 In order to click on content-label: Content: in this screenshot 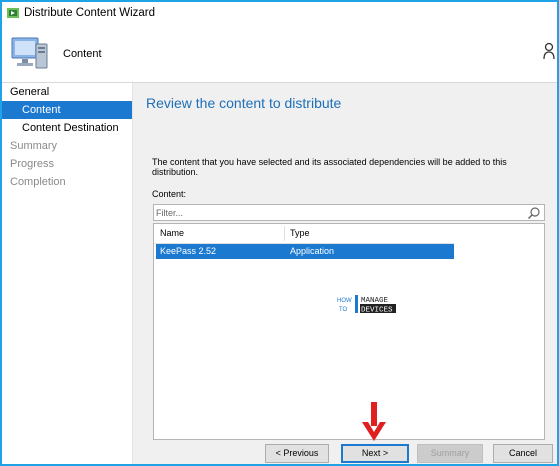, I will do `click(169, 194)`.